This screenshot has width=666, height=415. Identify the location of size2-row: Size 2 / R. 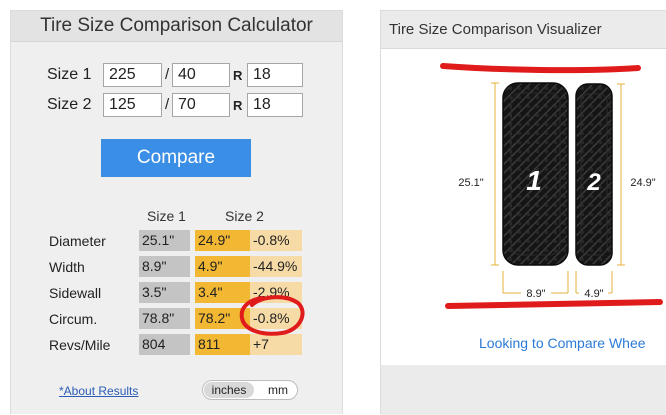
(176, 105).